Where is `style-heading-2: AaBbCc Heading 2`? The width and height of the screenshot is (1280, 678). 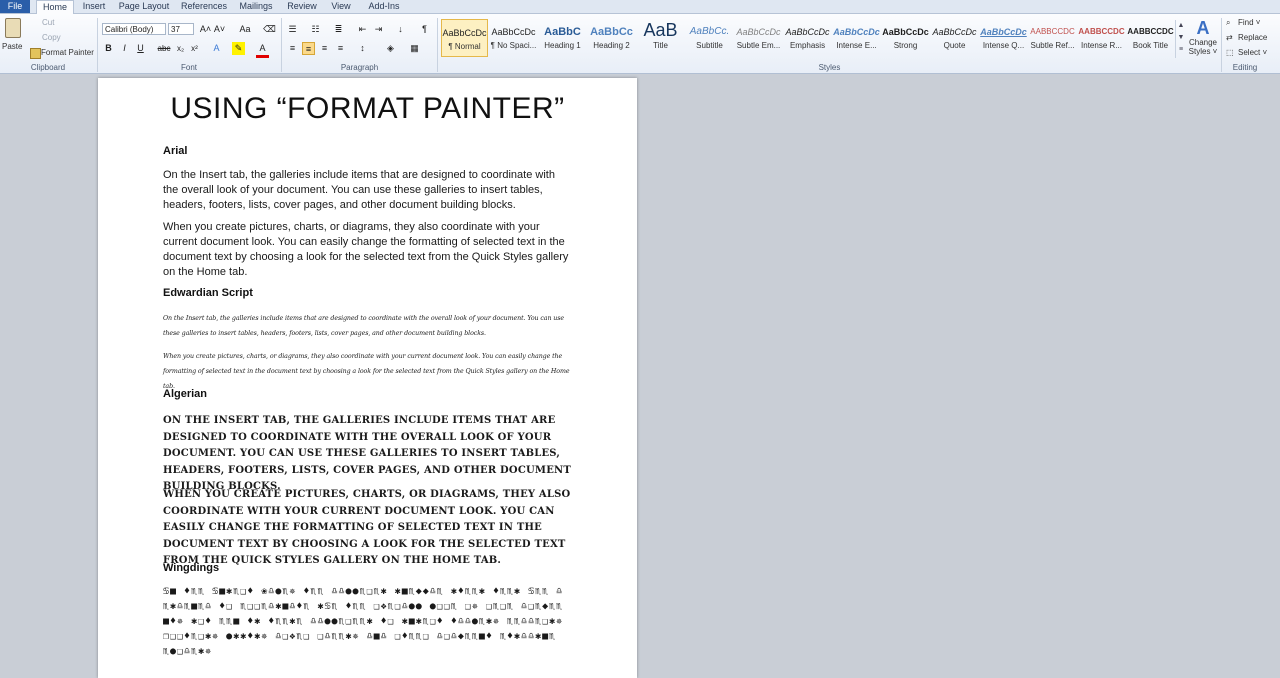 style-heading-2: AaBbCc Heading 2 is located at coordinates (611, 38).